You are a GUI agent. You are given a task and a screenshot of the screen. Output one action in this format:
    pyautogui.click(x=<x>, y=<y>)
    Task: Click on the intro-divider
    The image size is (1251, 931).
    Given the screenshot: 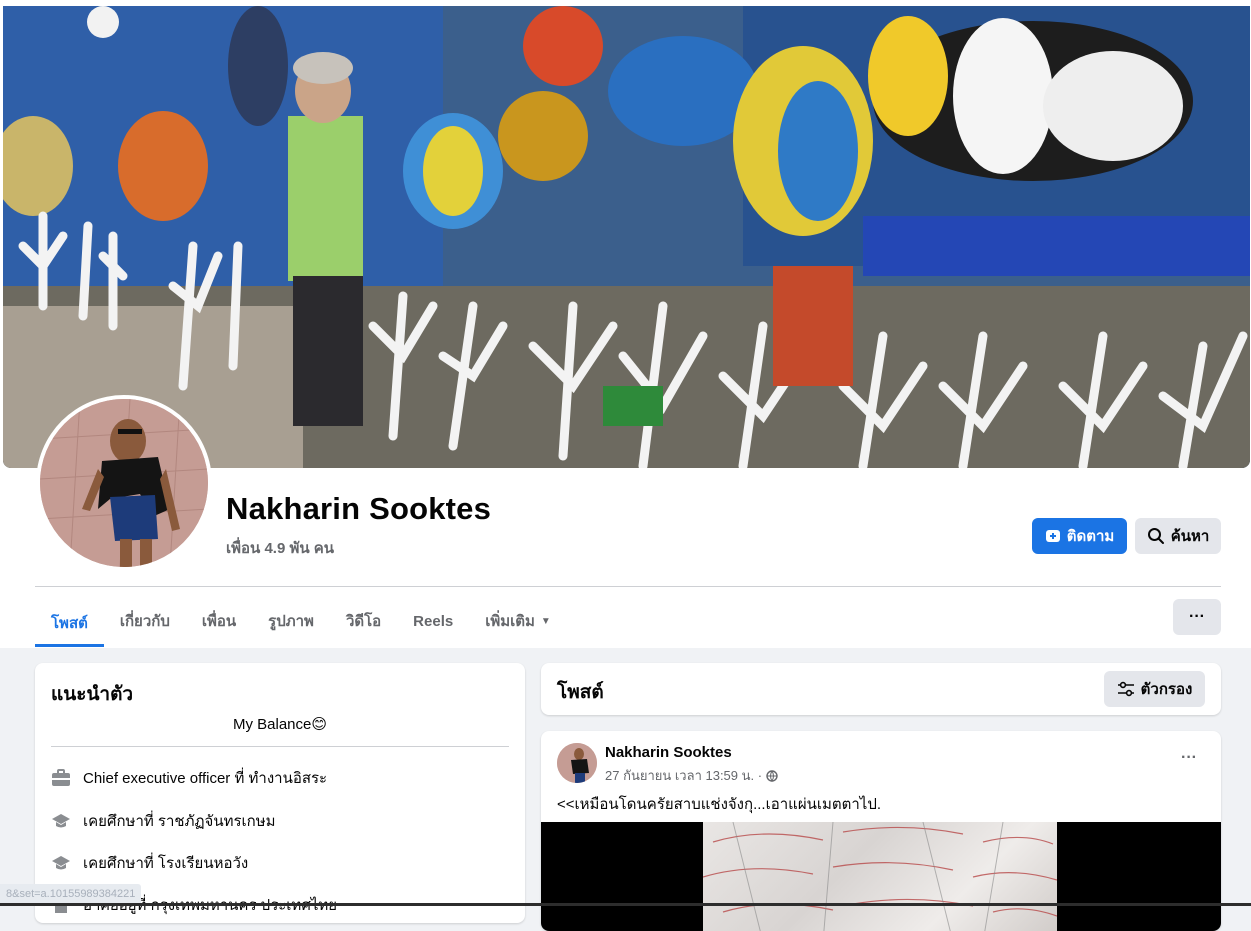 What is the action you would take?
    pyautogui.click(x=280, y=746)
    